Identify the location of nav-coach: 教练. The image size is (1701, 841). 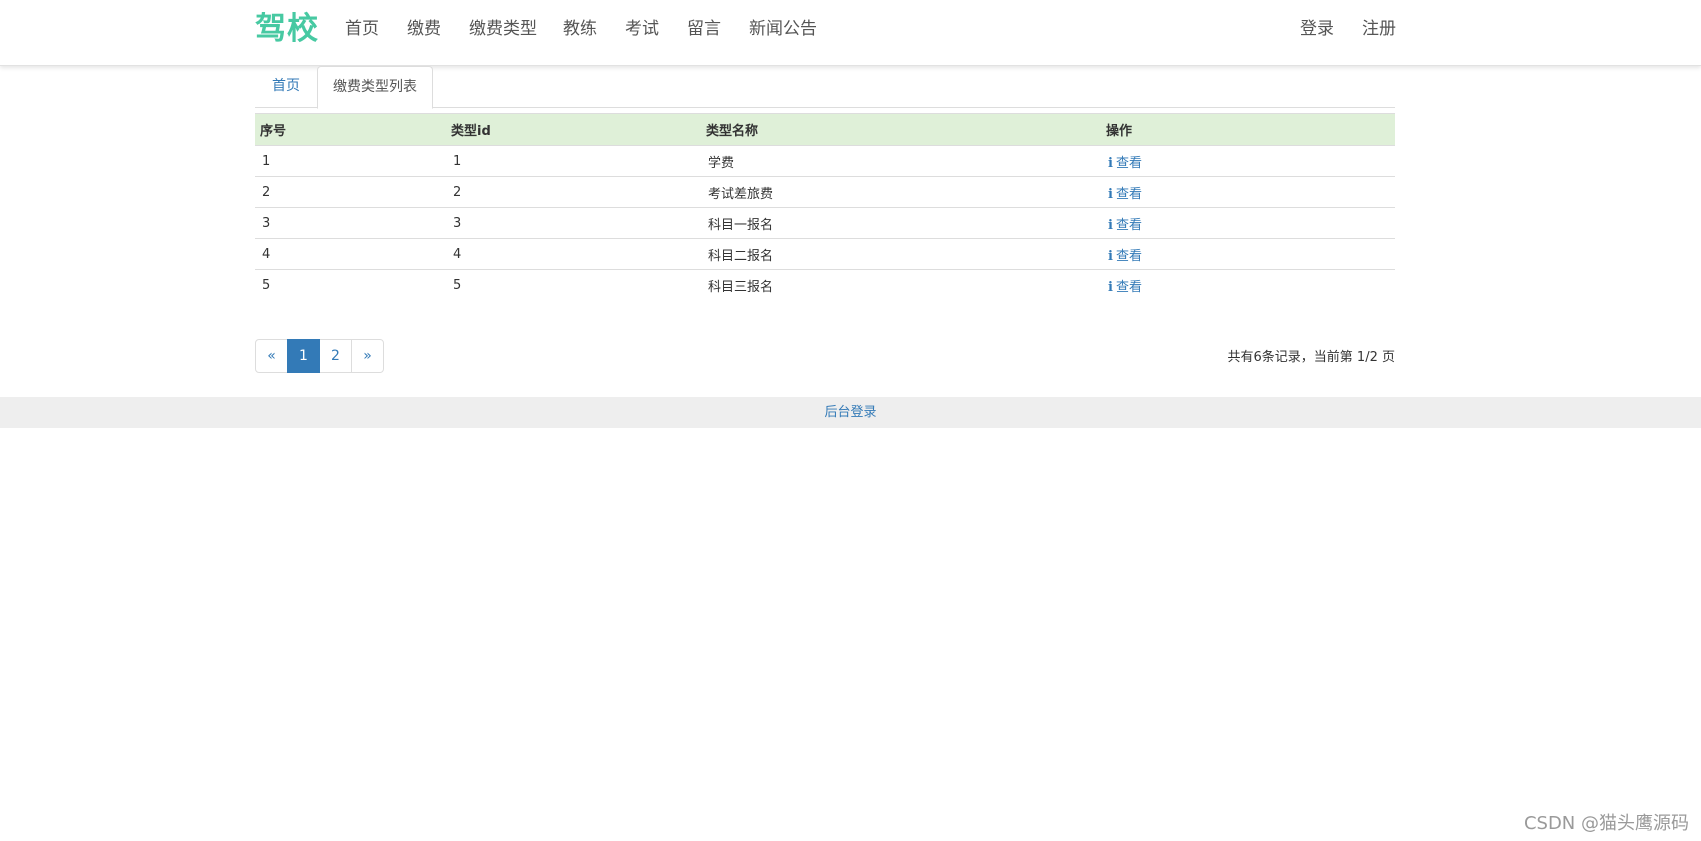
(580, 29).